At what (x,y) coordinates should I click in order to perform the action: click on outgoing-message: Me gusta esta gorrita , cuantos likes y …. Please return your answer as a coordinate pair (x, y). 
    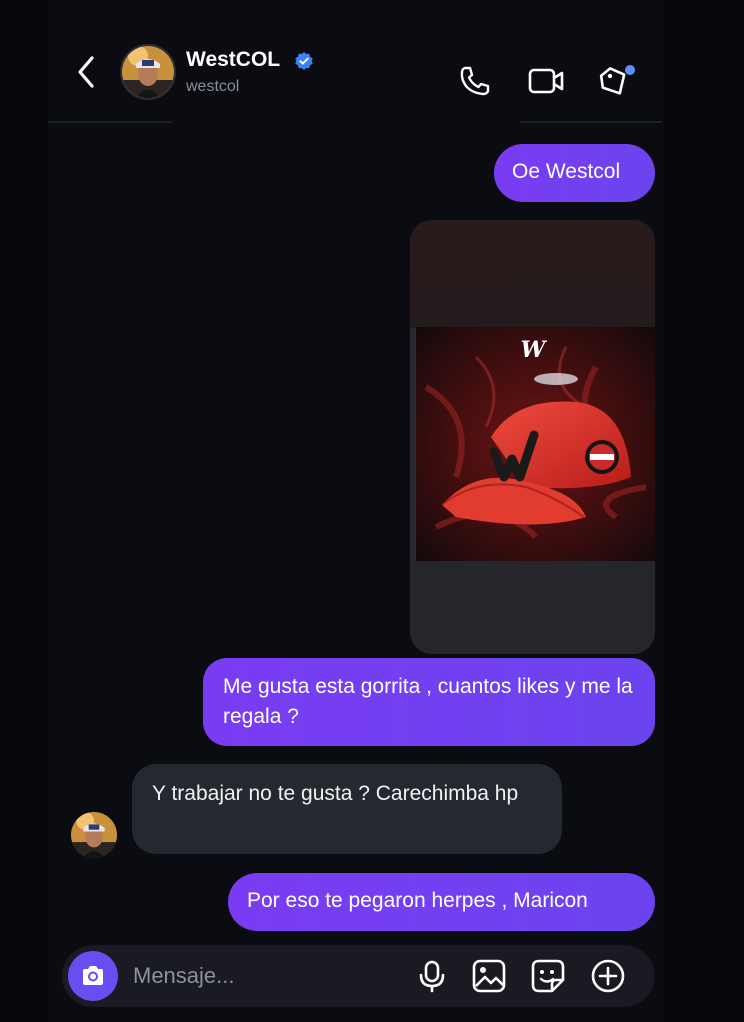
    Looking at the image, I should click on (429, 702).